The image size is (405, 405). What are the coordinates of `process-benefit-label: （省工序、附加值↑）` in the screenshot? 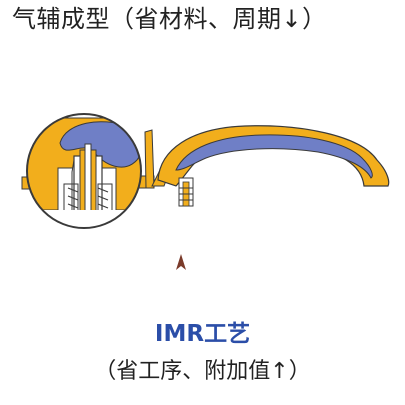 It's located at (202, 371).